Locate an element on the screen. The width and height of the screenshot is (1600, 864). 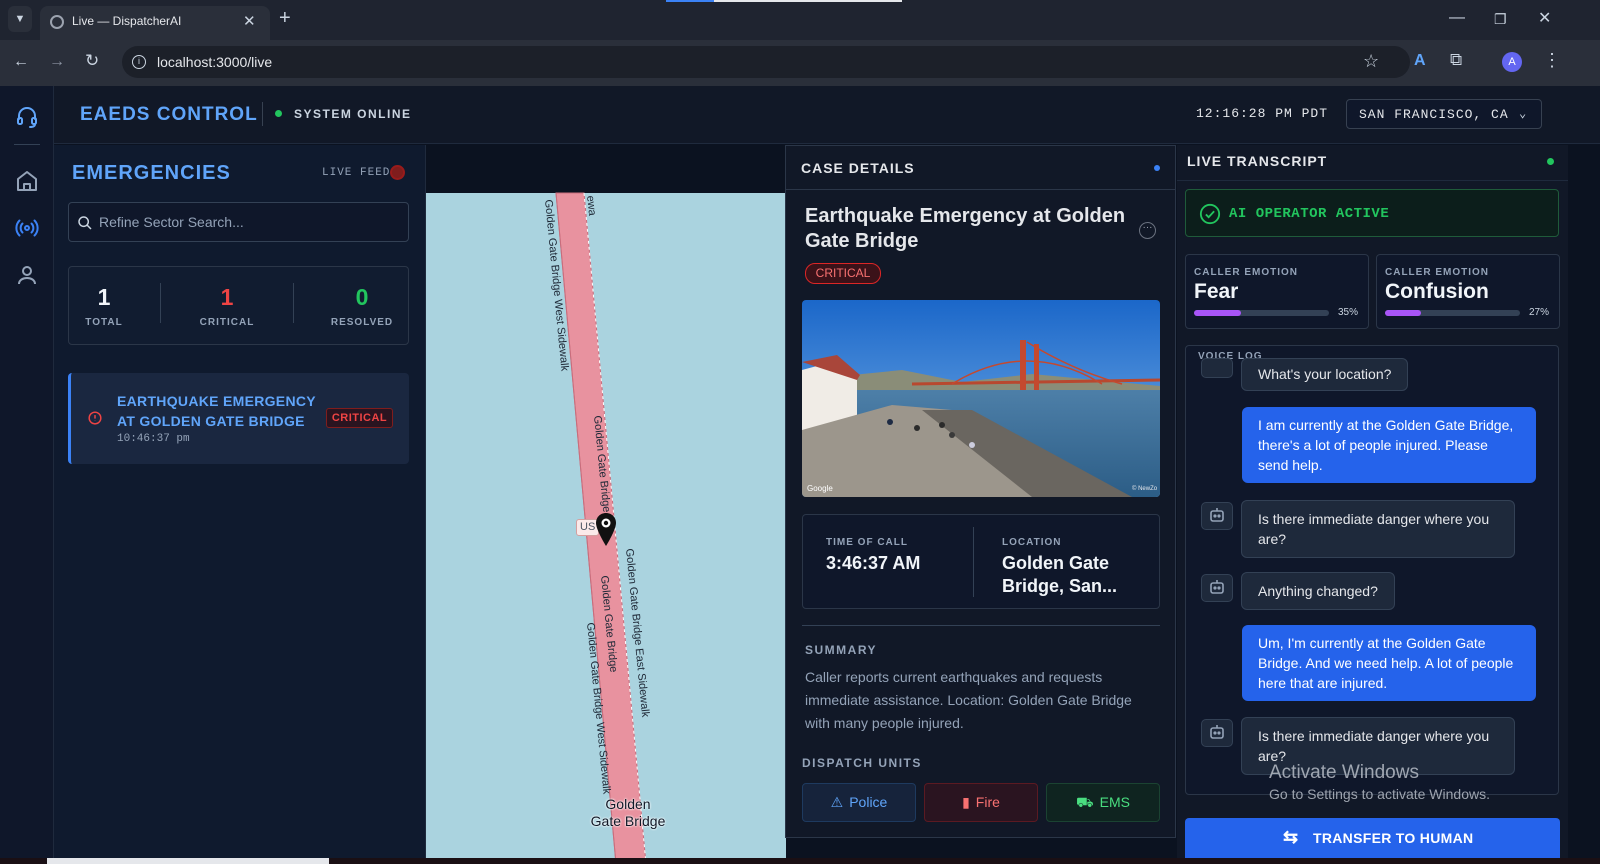
emotion-bar is located at coordinates (1452, 313).